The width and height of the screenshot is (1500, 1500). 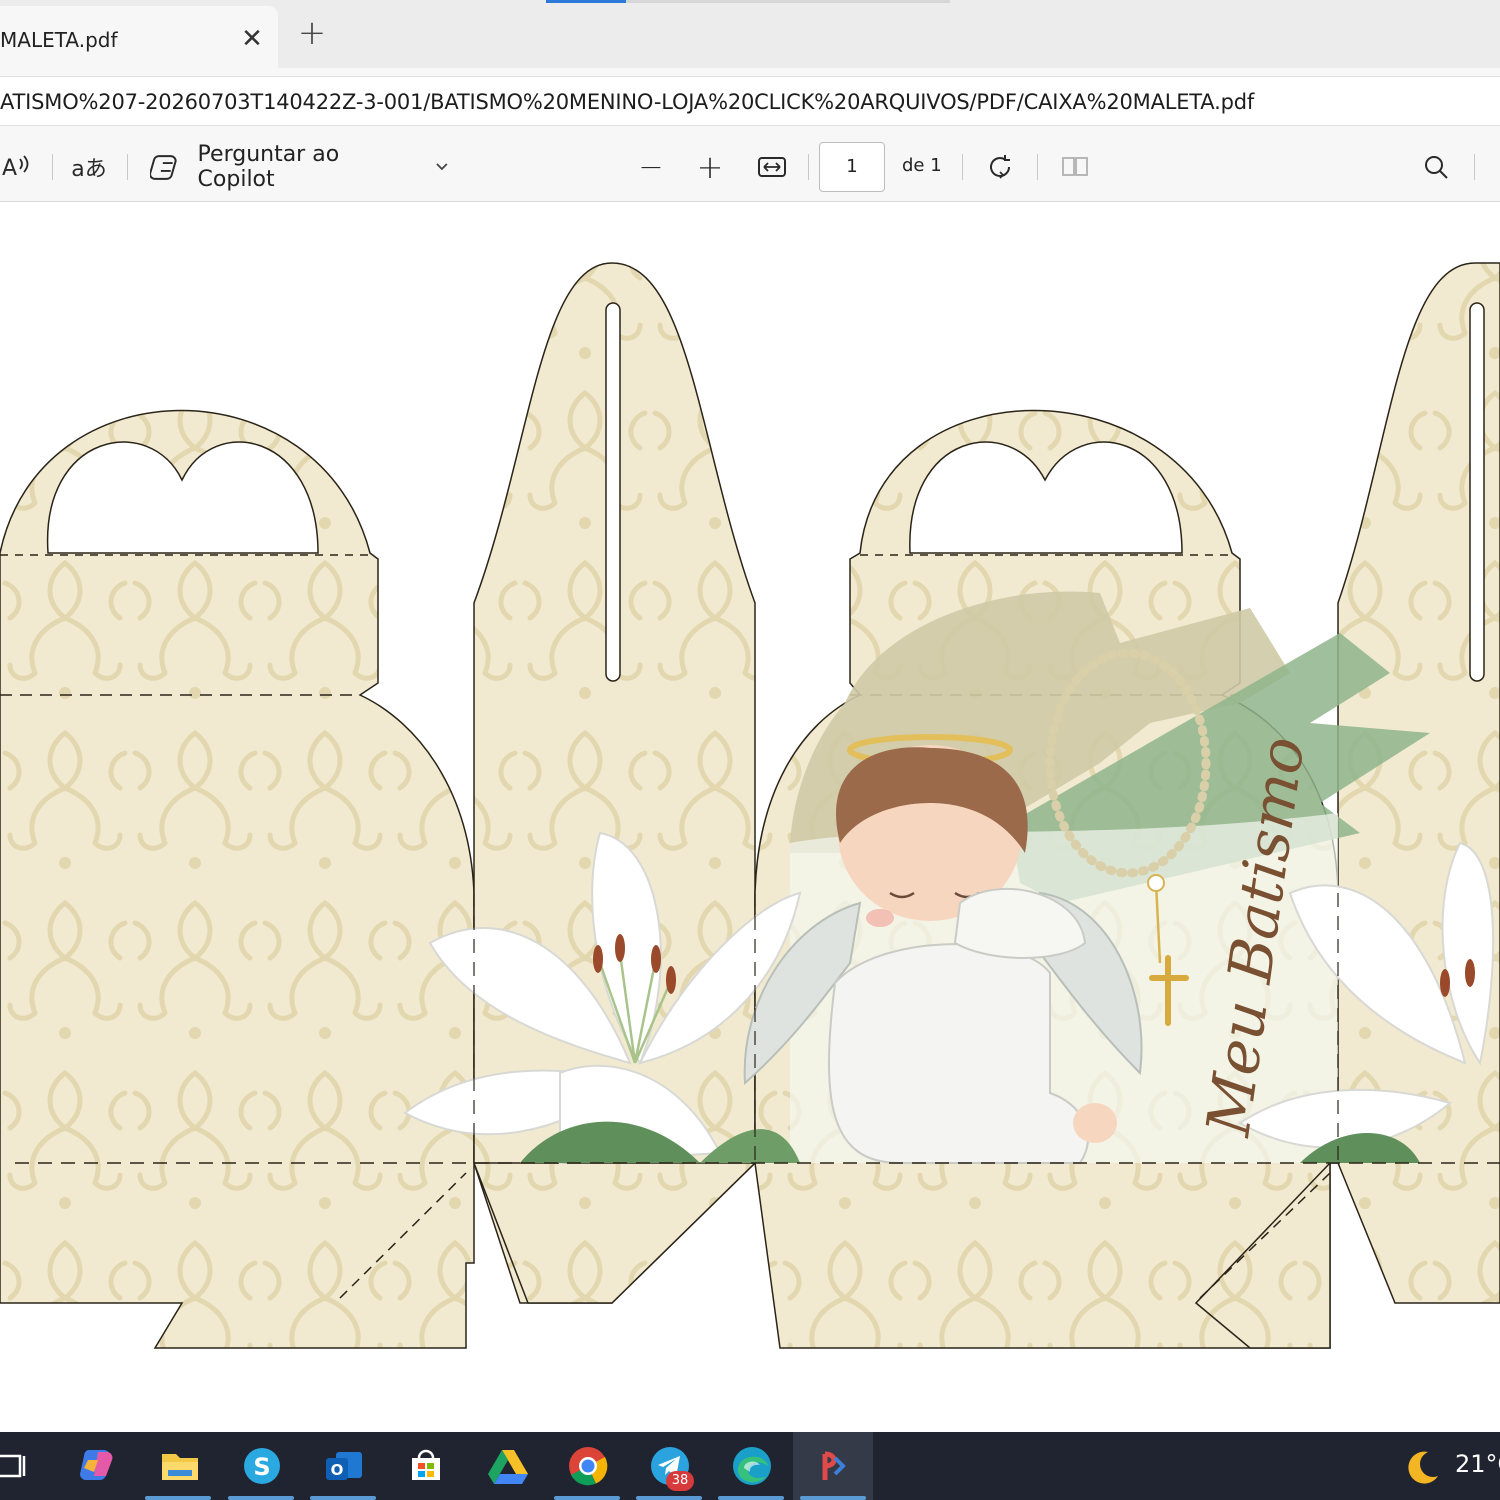 What do you see at coordinates (750, 34) in the screenshot?
I see `browser-tab-strip: MALETA.pdf ✕ +` at bounding box center [750, 34].